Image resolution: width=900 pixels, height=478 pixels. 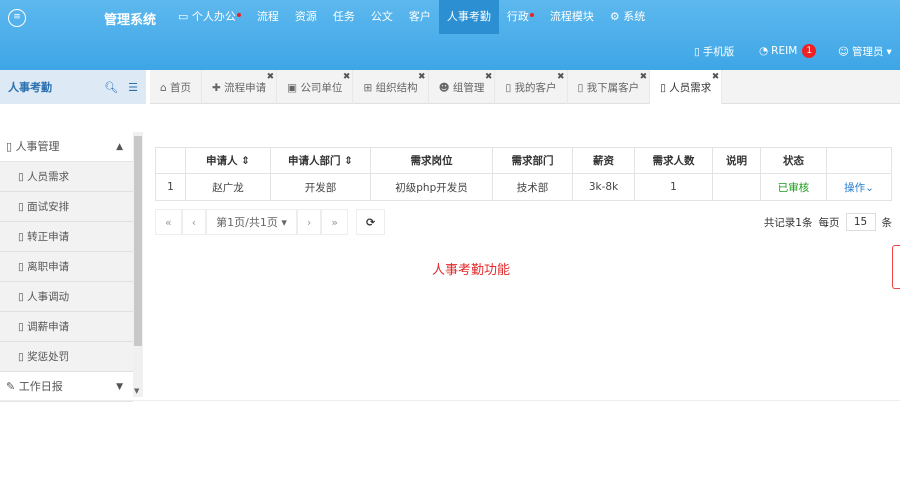 What do you see at coordinates (228, 160) in the screenshot?
I see `col-applicant: 申请人 ⇕` at bounding box center [228, 160].